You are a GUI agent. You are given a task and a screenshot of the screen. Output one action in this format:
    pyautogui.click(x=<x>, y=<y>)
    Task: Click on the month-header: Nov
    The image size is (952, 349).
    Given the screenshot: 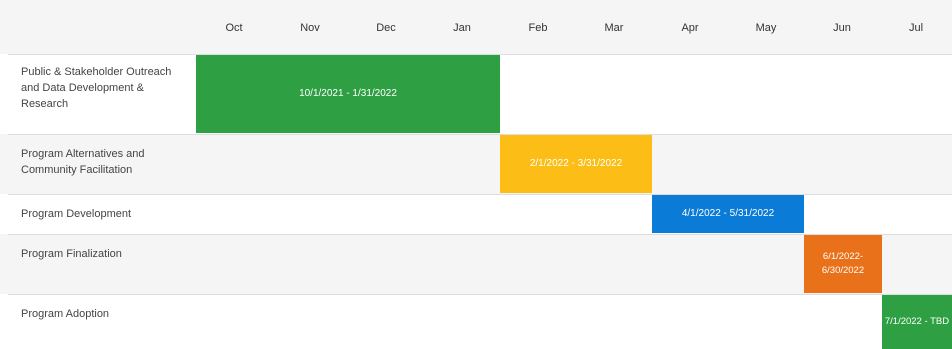 What is the action you would take?
    pyautogui.click(x=310, y=28)
    